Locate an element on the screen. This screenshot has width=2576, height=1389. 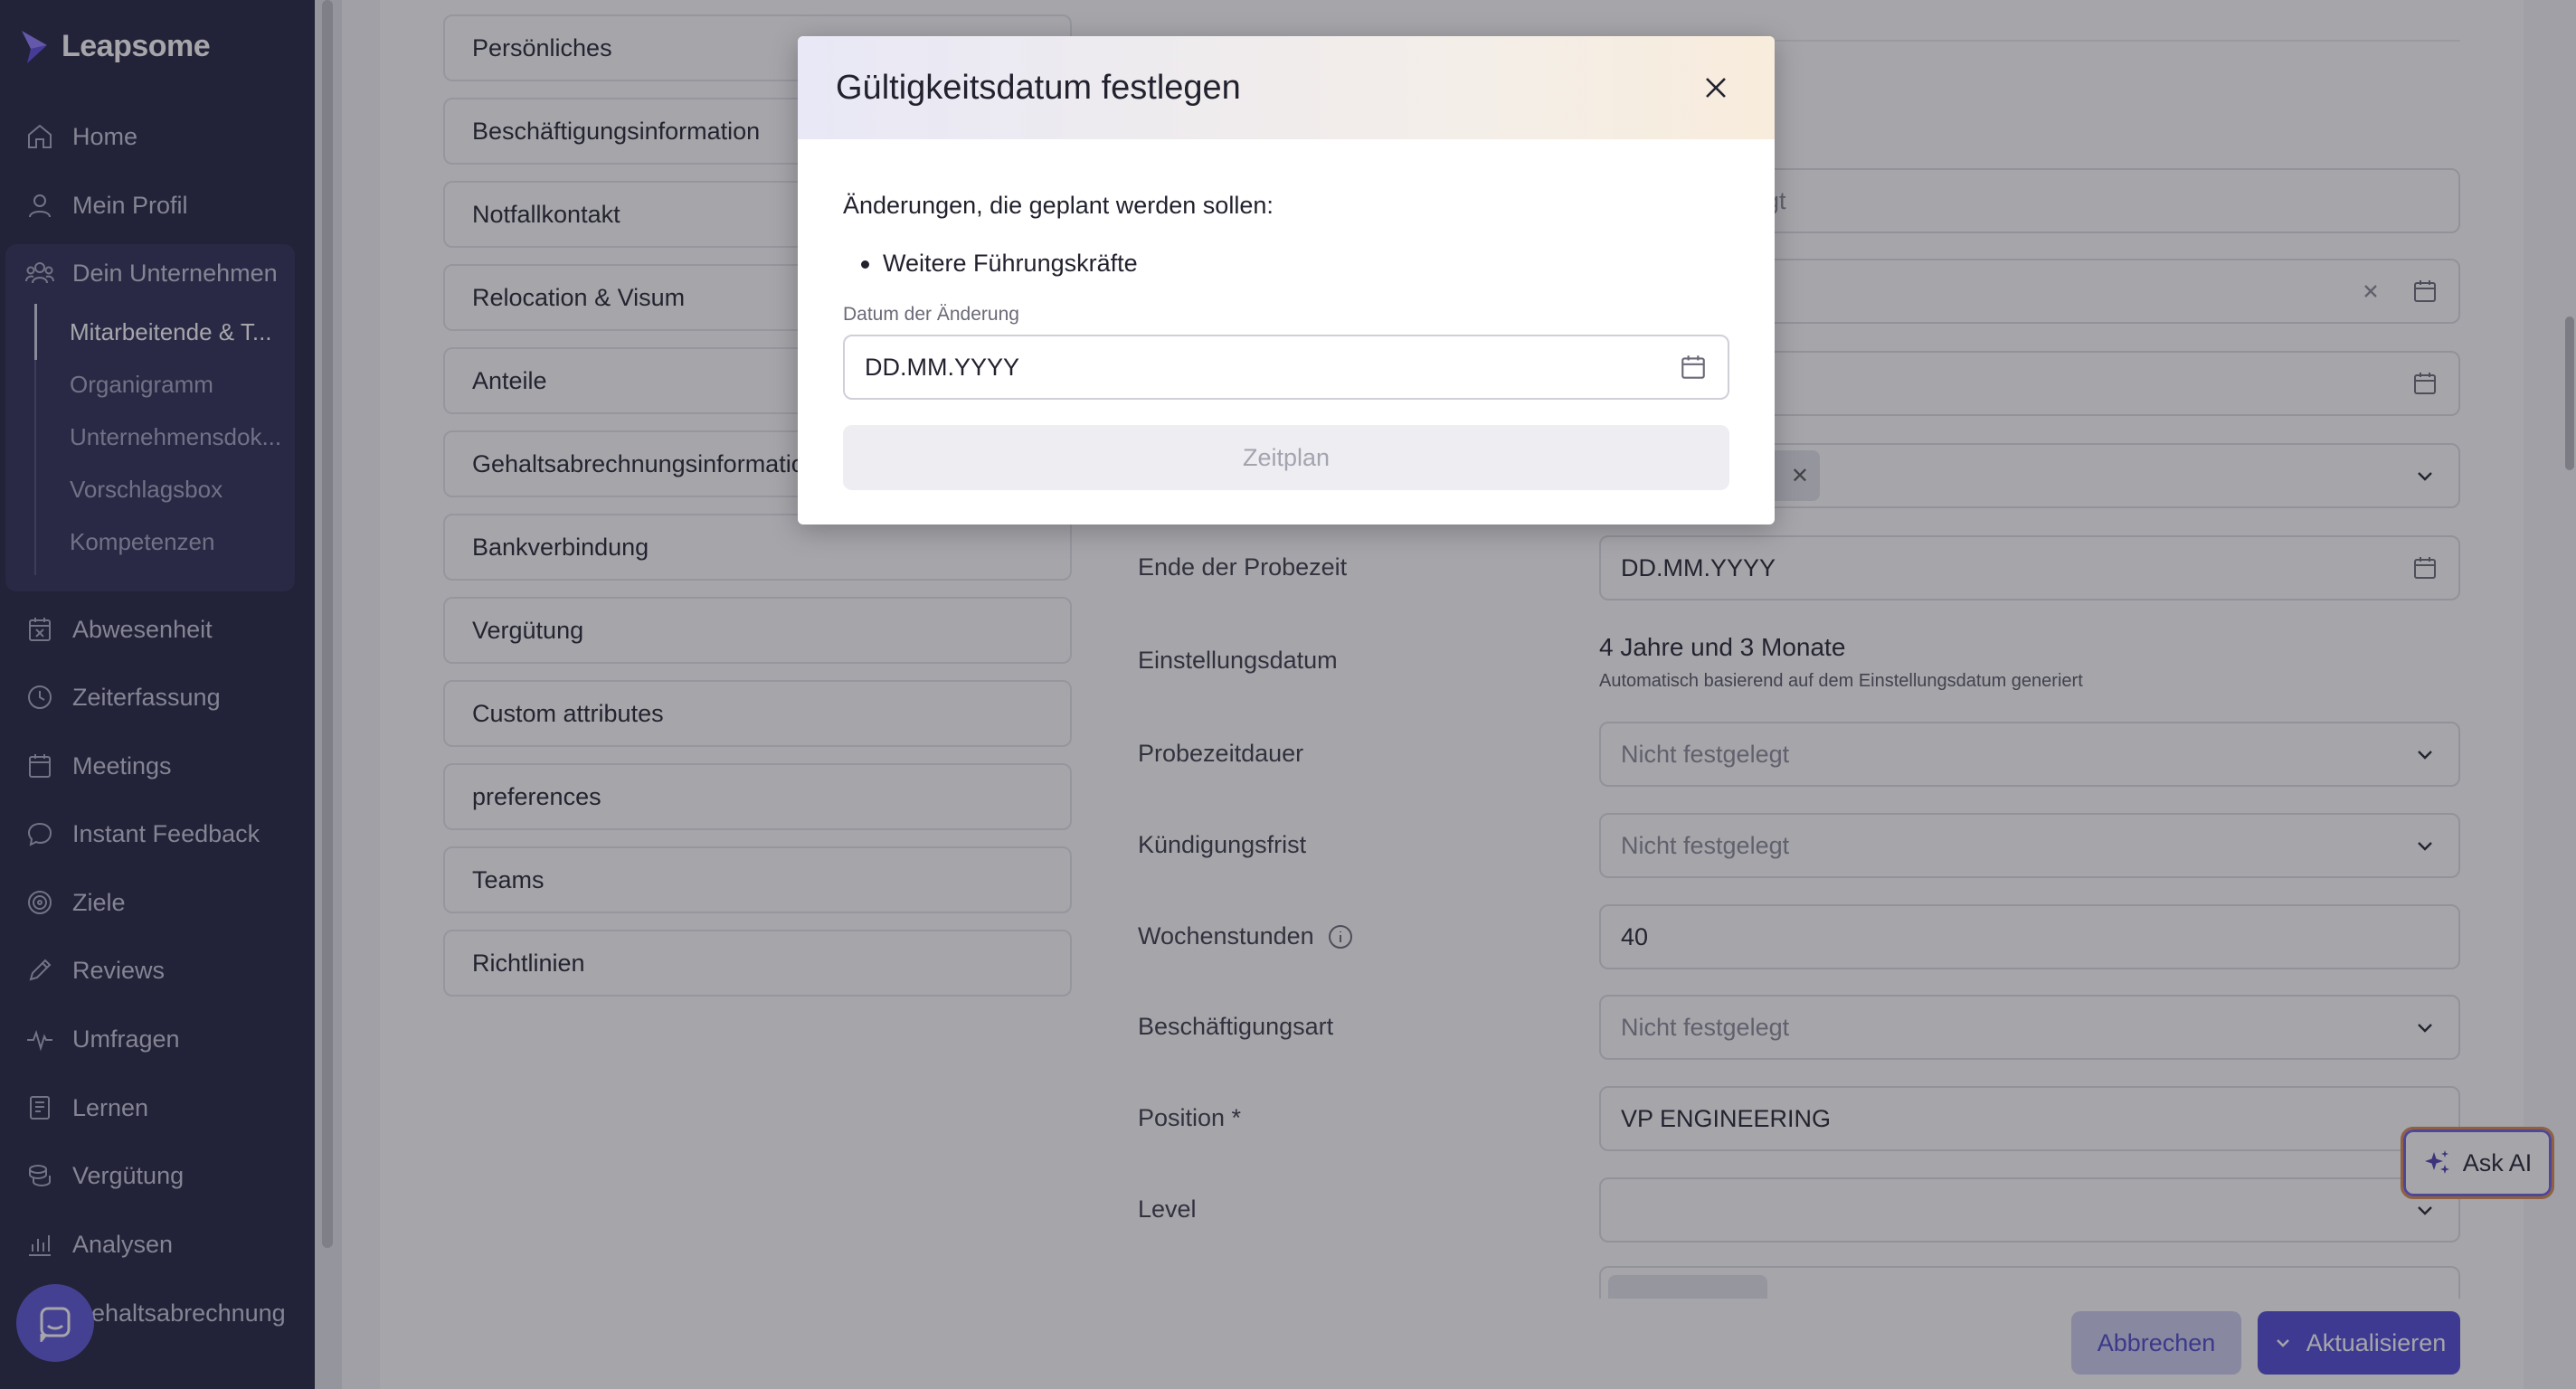
schedule-button: Zeitplan is located at coordinates (1286, 458).